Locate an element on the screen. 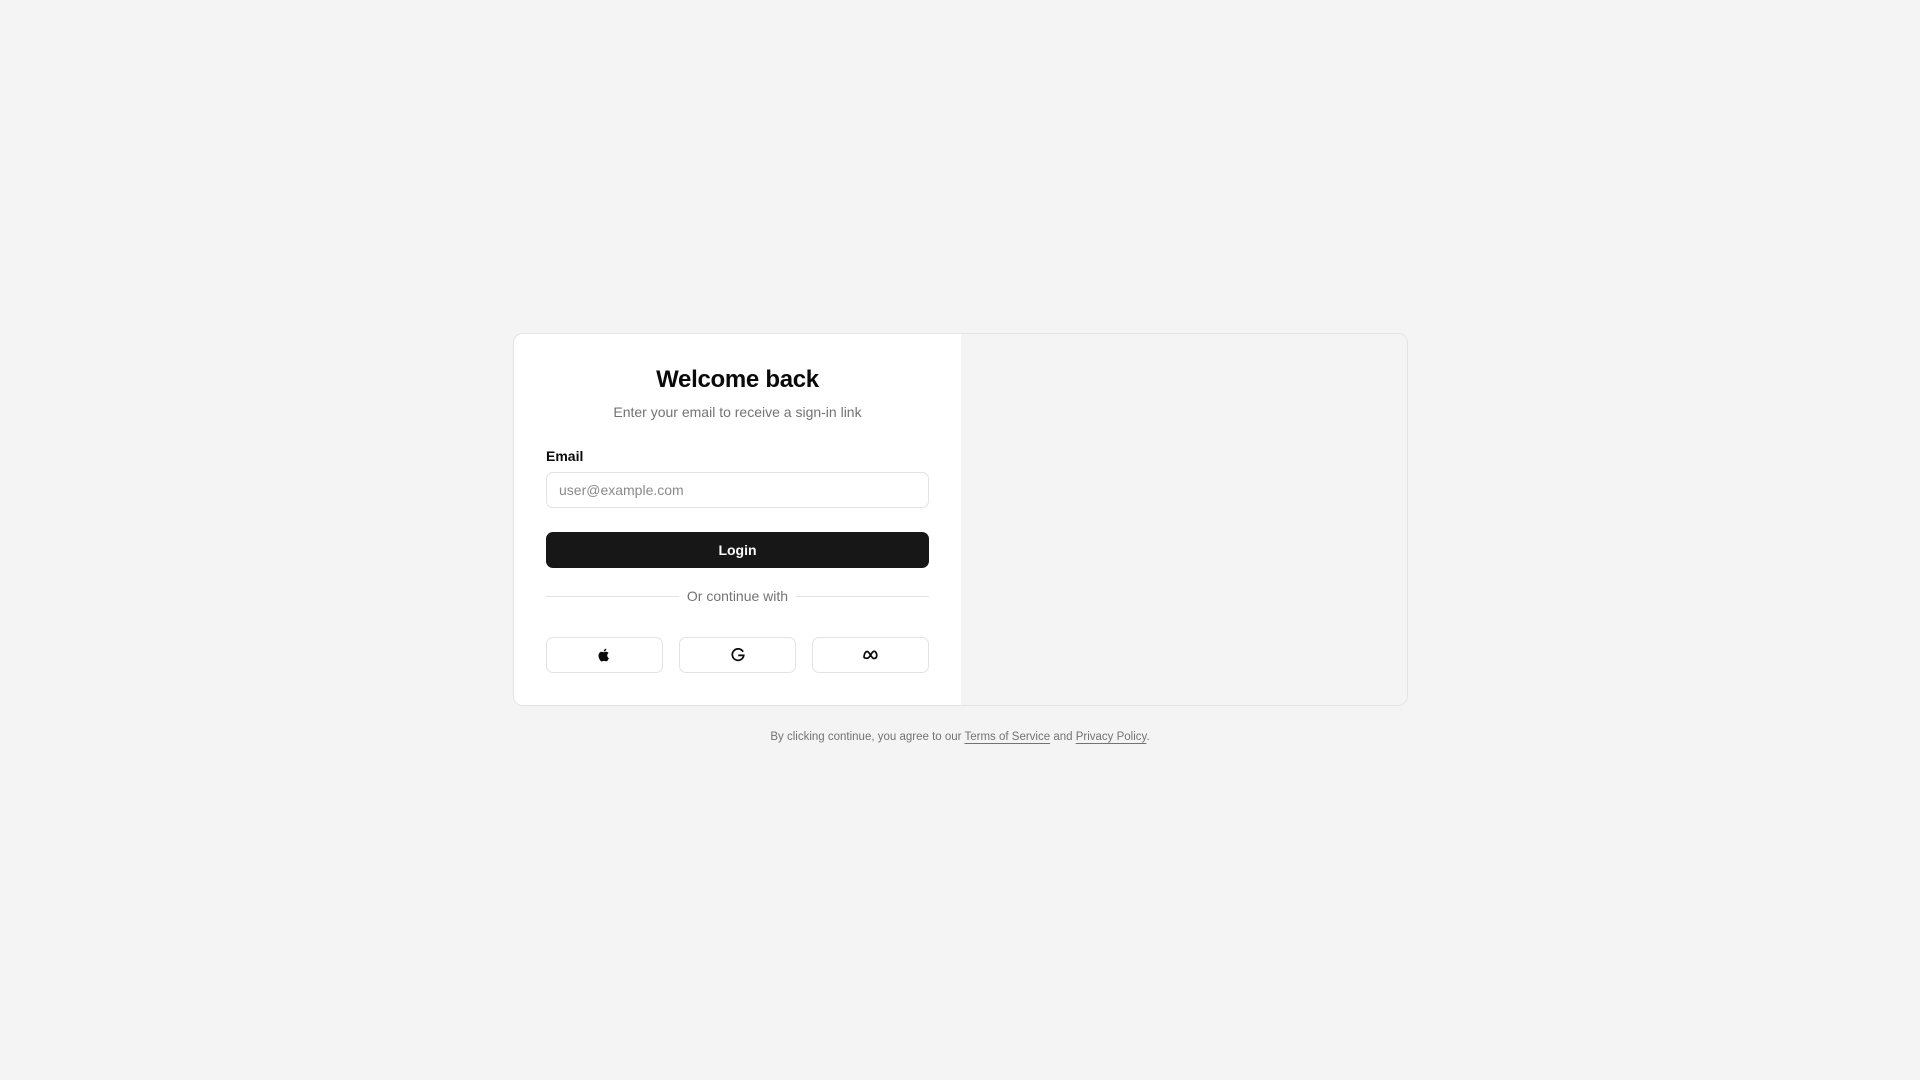 The width and height of the screenshot is (1920, 1080). meta-icon is located at coordinates (871, 655).